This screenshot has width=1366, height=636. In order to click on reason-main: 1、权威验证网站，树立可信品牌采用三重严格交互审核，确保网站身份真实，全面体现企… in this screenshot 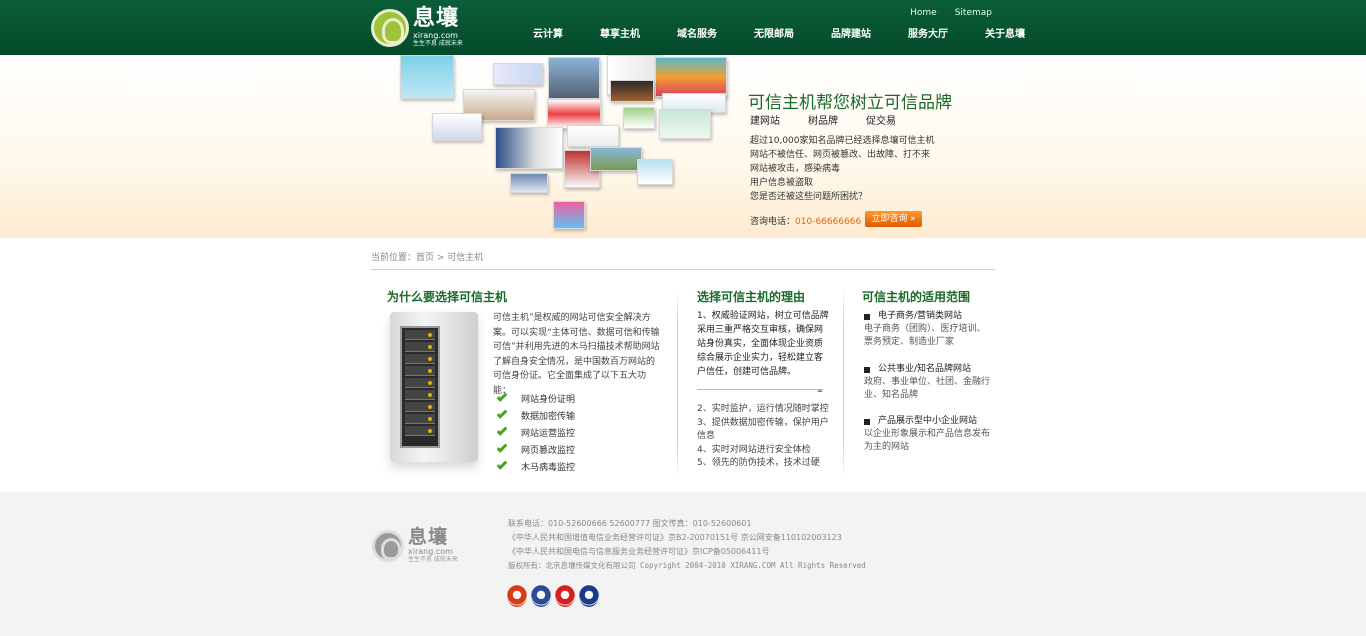, I will do `click(763, 344)`.